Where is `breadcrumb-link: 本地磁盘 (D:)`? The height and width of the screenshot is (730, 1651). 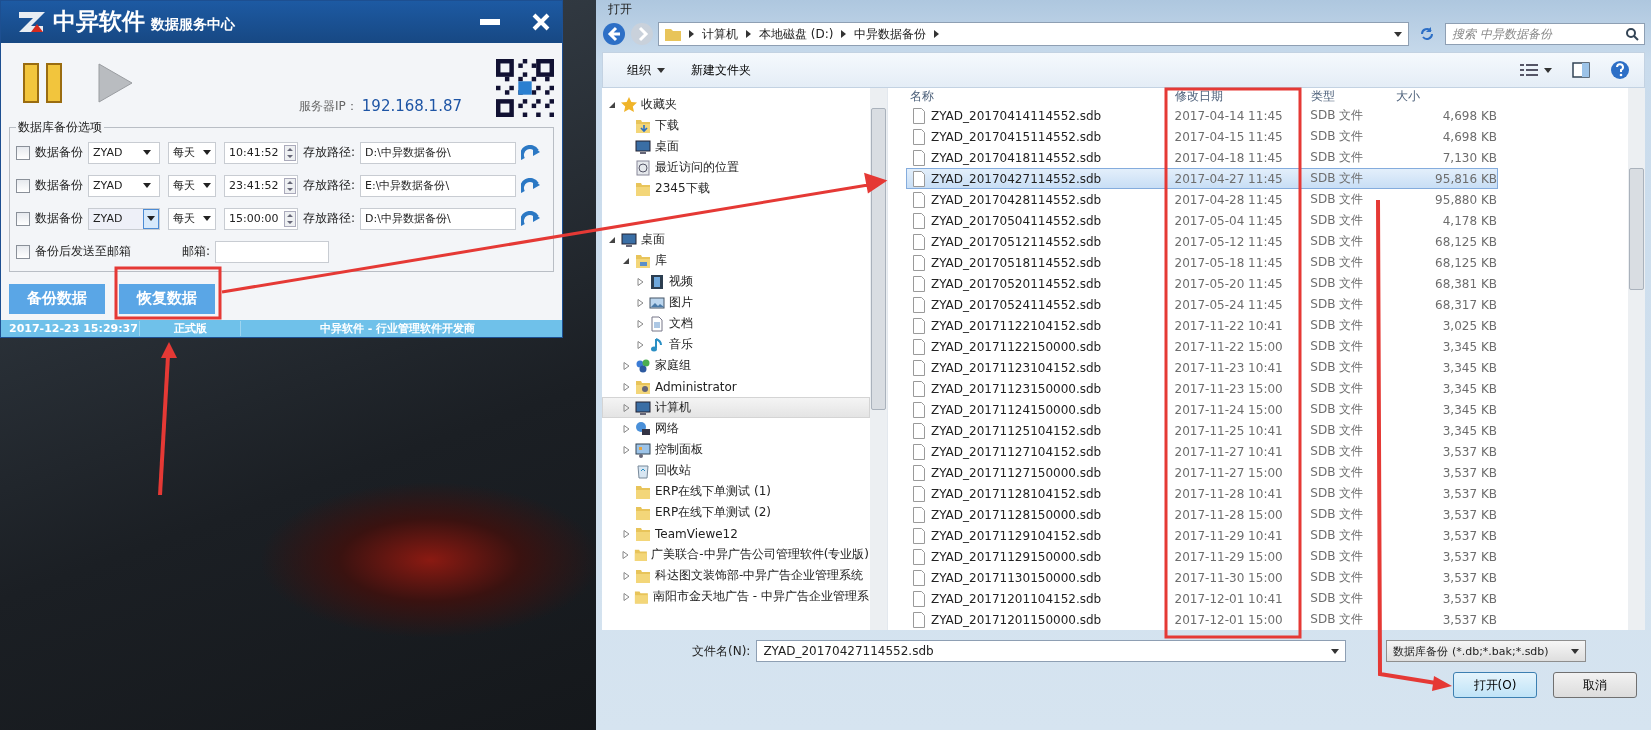 breadcrumb-link: 本地磁盘 (D:) is located at coordinates (796, 34).